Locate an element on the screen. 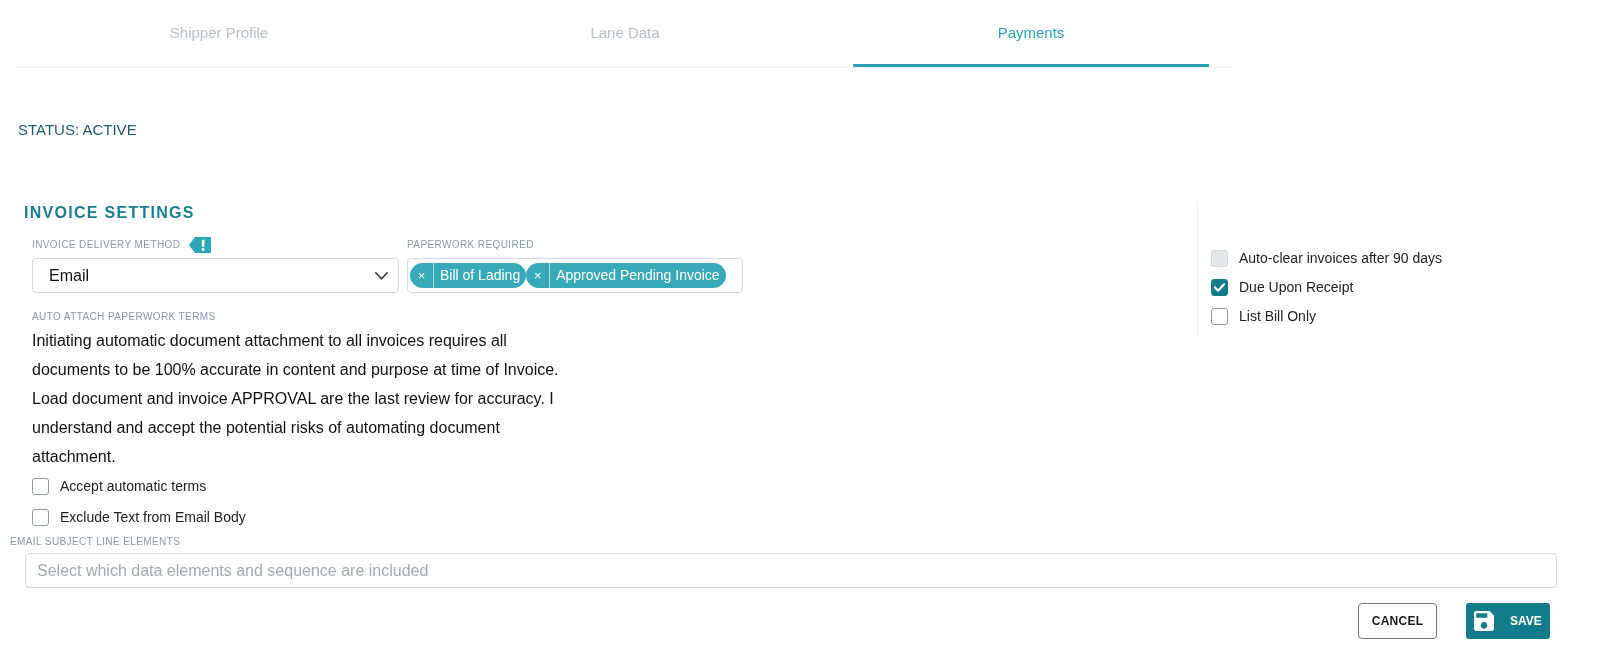 The height and width of the screenshot is (653, 1600). checkbox-label: Due Upon Receipt is located at coordinates (1296, 287).